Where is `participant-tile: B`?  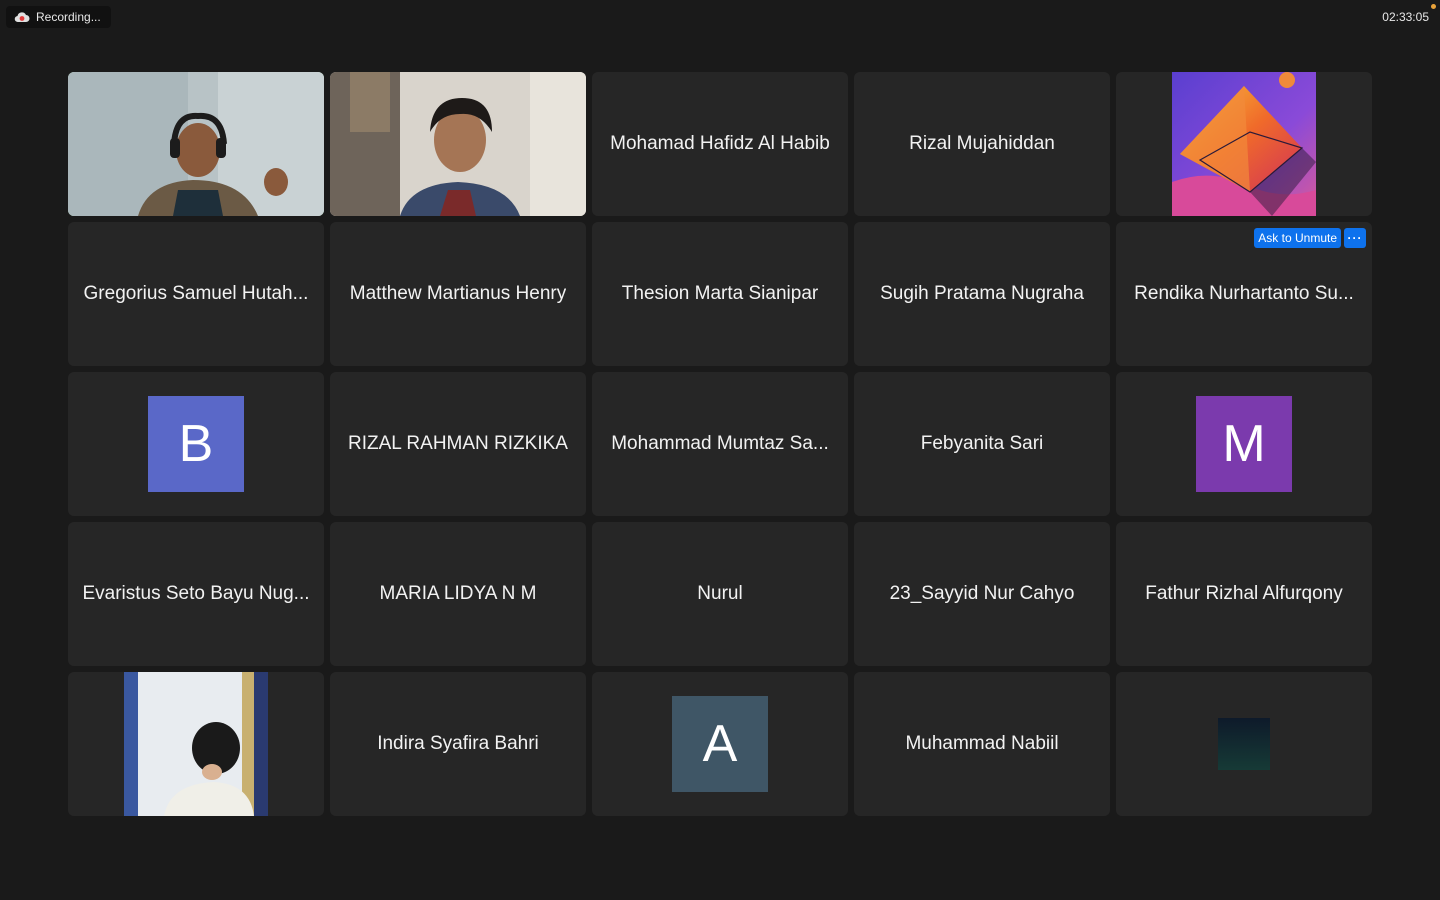
participant-tile: B is located at coordinates (196, 444).